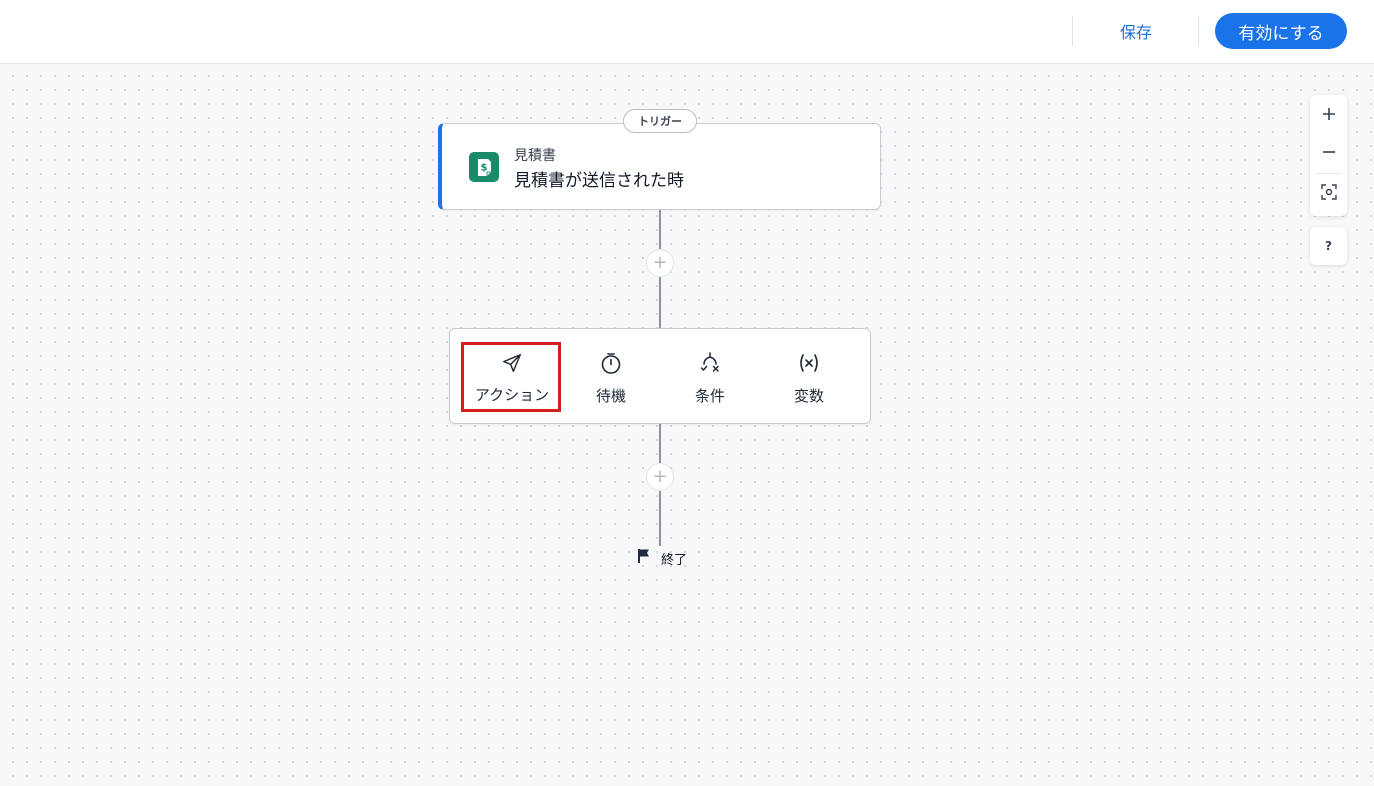  What do you see at coordinates (809, 365) in the screenshot?
I see `variable-icon` at bounding box center [809, 365].